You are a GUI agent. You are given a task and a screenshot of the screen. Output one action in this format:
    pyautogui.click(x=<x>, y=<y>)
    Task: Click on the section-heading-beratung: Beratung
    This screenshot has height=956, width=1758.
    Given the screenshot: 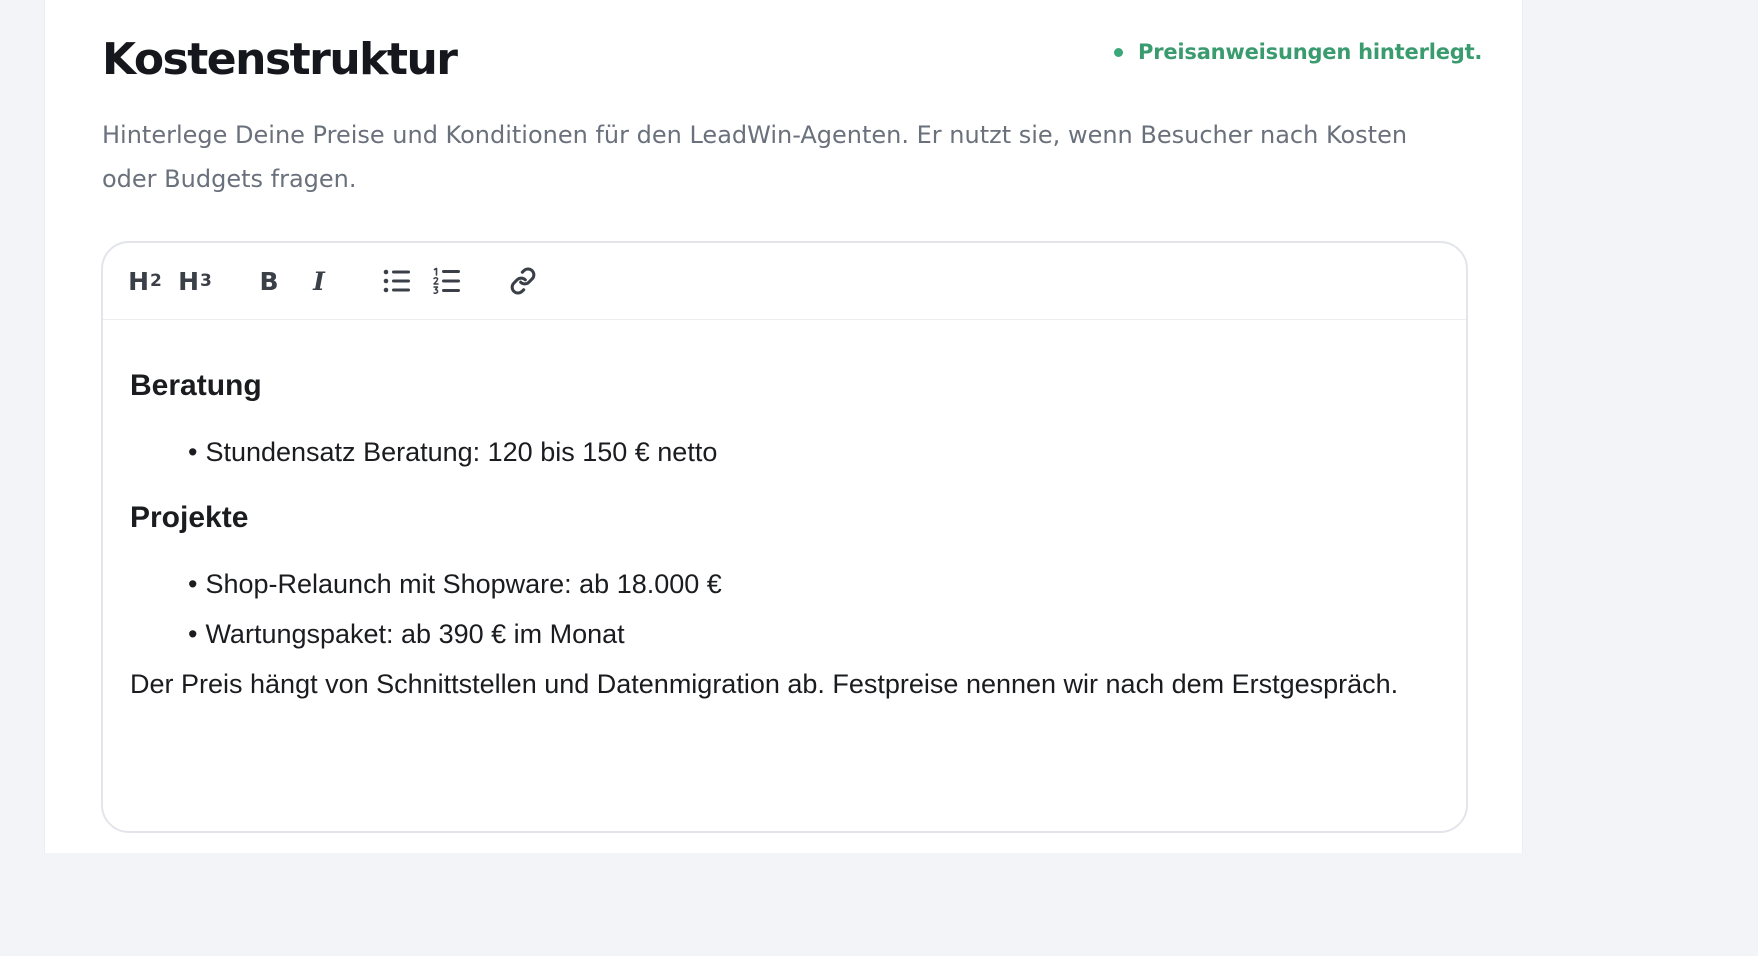 What is the action you would take?
    pyautogui.click(x=196, y=385)
    